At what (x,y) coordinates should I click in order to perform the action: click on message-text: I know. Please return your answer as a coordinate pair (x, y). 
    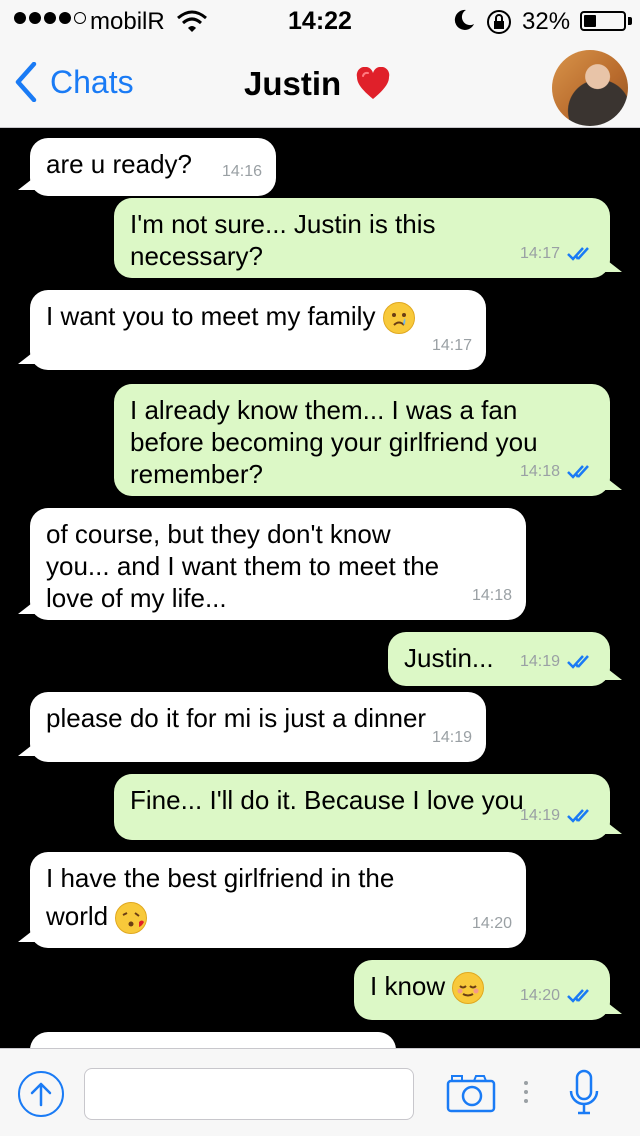
    Looking at the image, I should click on (408, 986).